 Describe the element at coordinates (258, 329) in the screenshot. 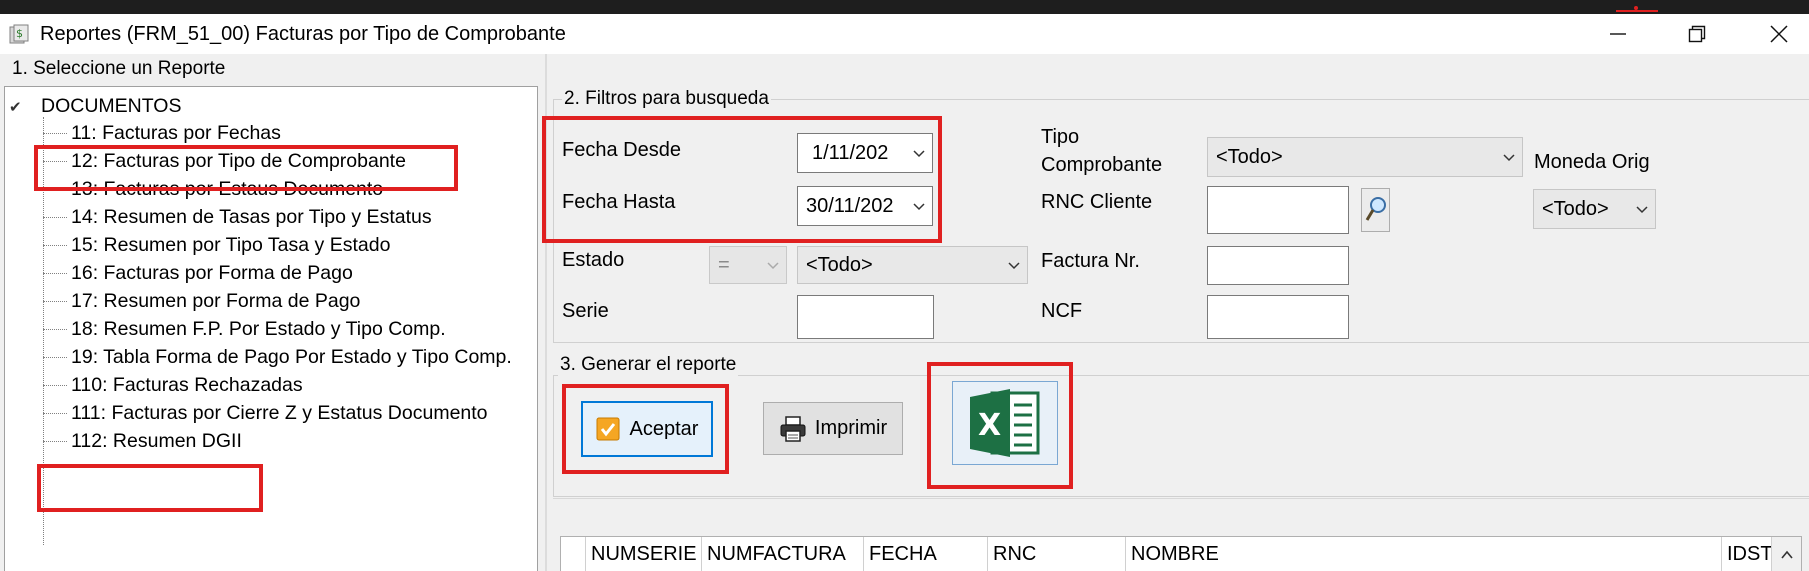

I see `tree-item-label: 18: Resumen F.P. Por Estado y Tipo Comp.` at that location.